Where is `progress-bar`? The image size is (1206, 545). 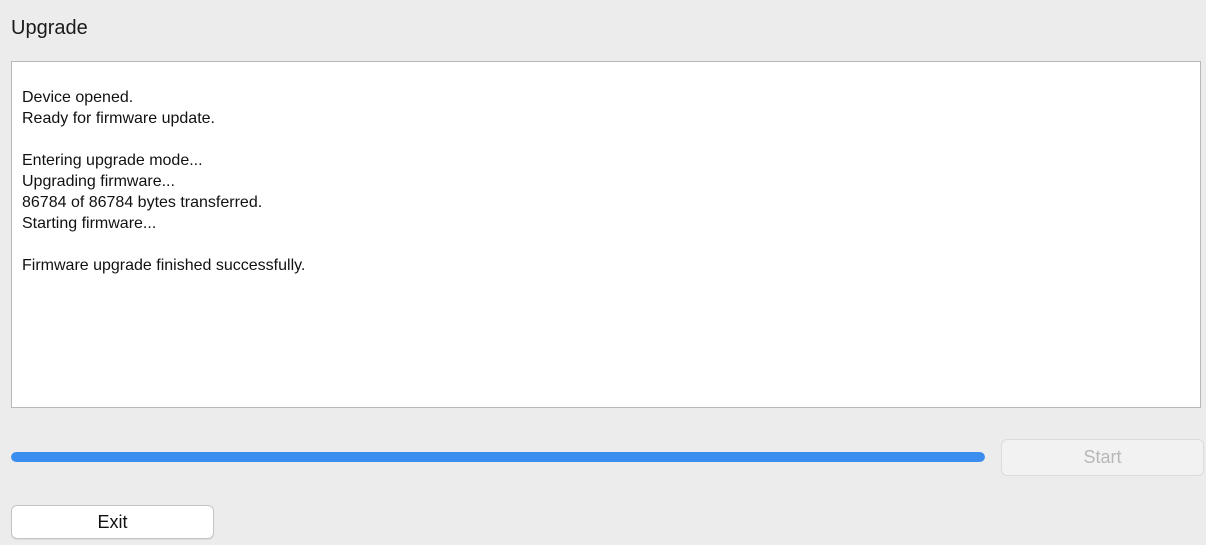 progress-bar is located at coordinates (498, 457).